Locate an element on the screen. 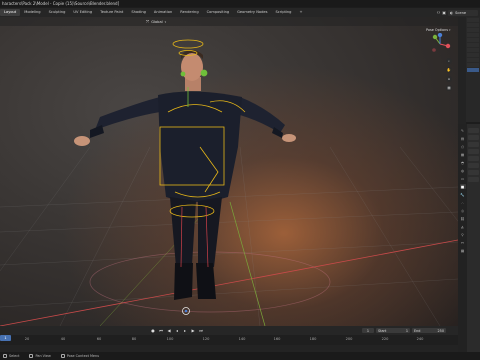  end-frame-field: End 250 is located at coordinates (429, 330).